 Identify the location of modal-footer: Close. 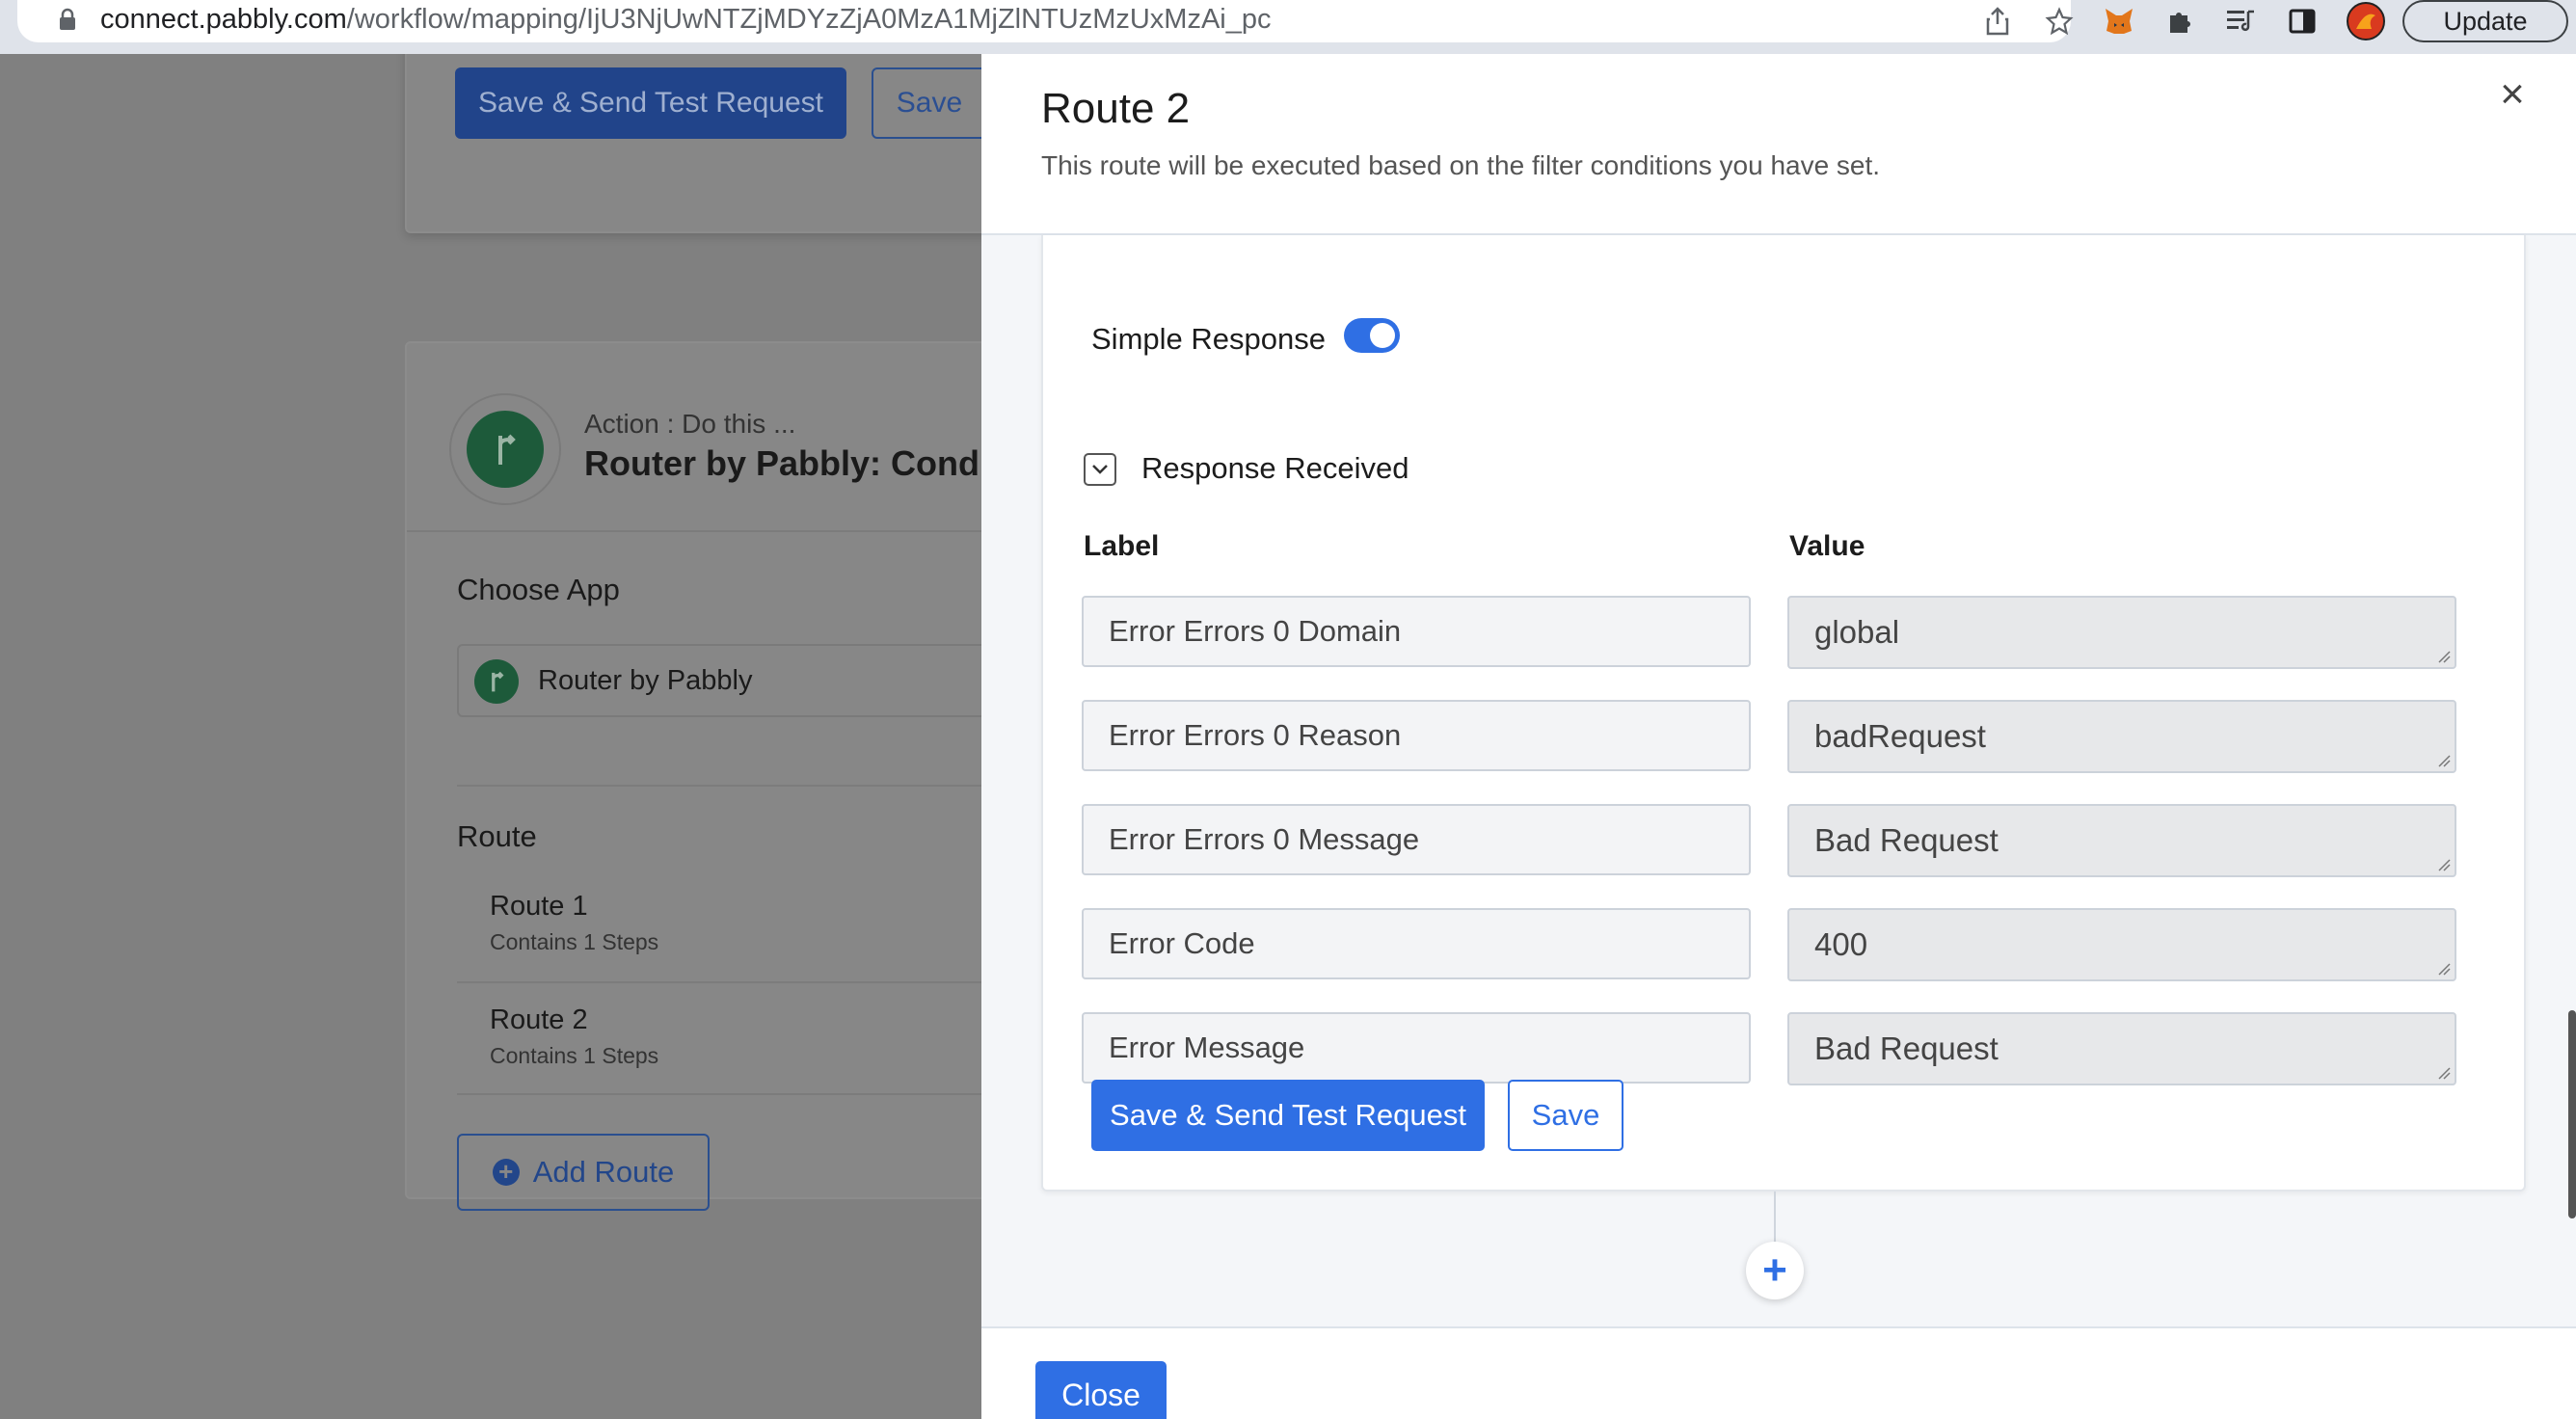
(1779, 1372).